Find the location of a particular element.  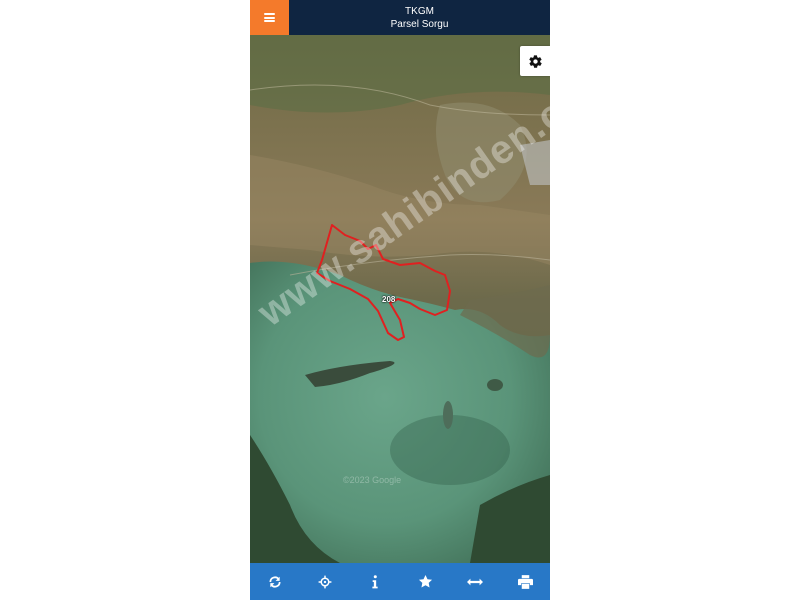

hamburger-menu-icon is located at coordinates (269, 17).